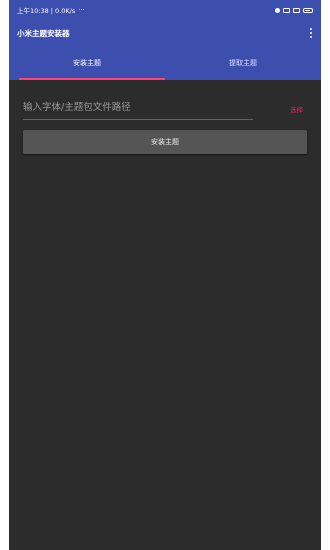 Image resolution: width=330 pixels, height=550 pixels. What do you see at coordinates (165, 142) in the screenshot?
I see `install-theme-button: 安装主题` at bounding box center [165, 142].